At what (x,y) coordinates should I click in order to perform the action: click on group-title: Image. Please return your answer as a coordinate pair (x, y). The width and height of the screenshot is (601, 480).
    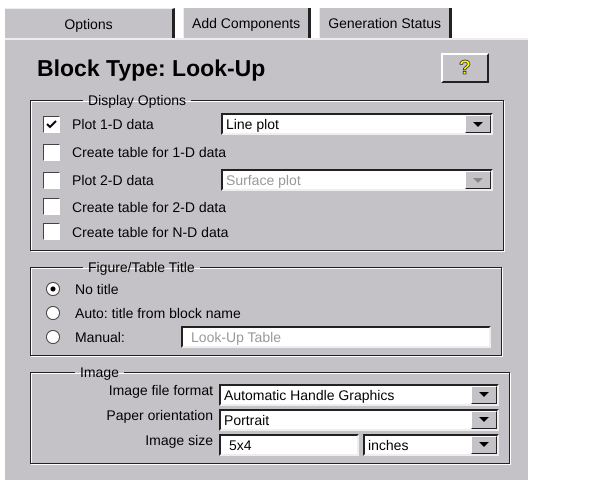
    Looking at the image, I should click on (99, 372).